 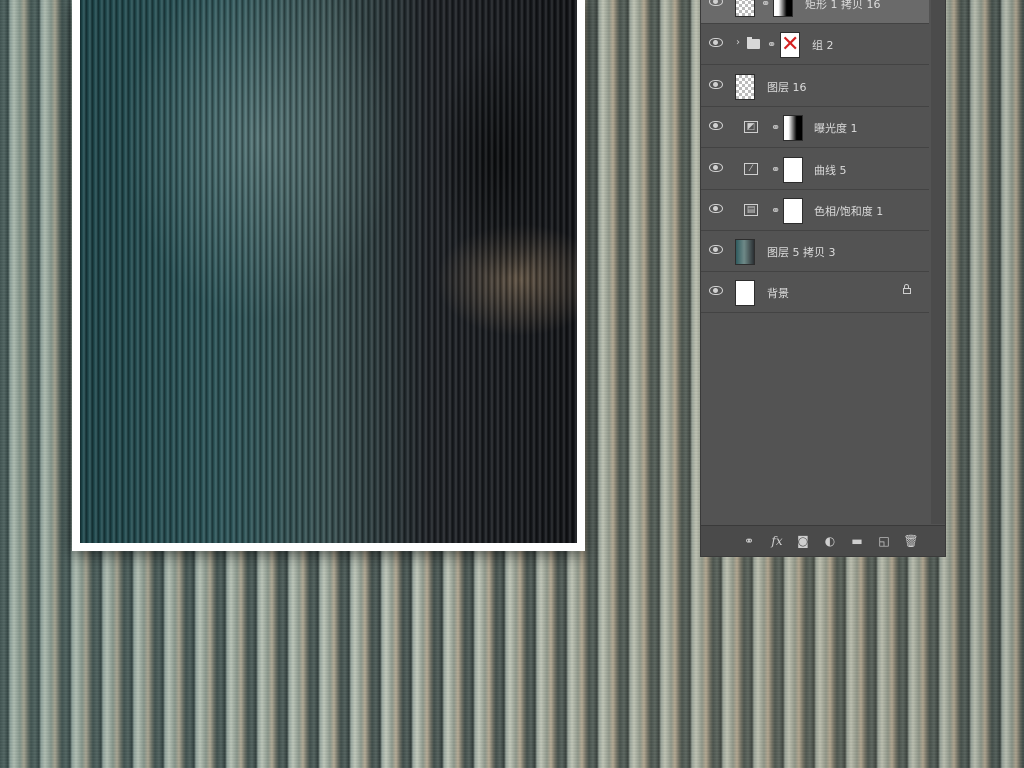 What do you see at coordinates (753, 43) in the screenshot?
I see `folder-icon` at bounding box center [753, 43].